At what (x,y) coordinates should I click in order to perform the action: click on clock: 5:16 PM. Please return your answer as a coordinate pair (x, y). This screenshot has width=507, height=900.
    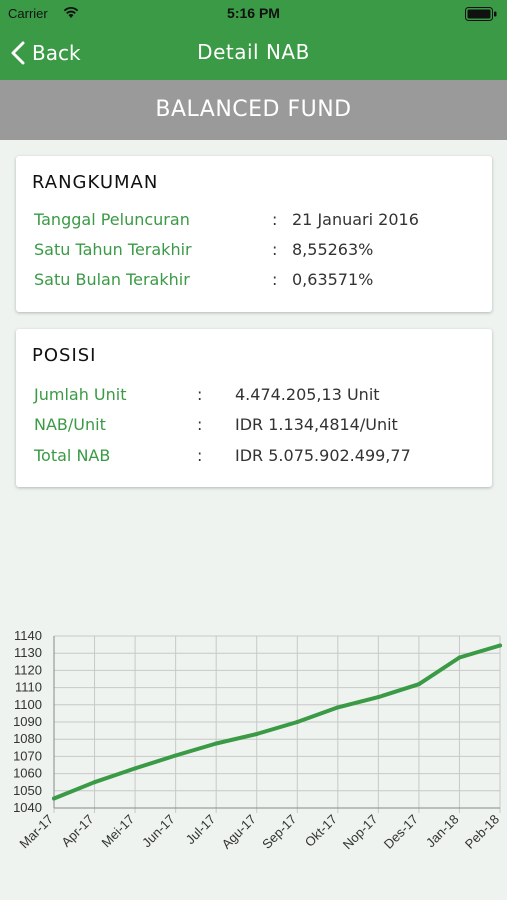
    Looking at the image, I should click on (253, 13).